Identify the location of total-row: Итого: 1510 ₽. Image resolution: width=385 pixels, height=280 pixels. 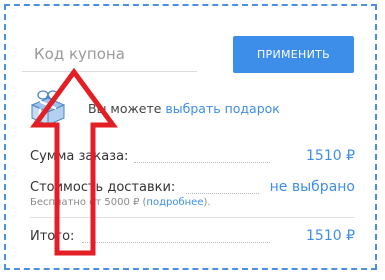
(192, 237).